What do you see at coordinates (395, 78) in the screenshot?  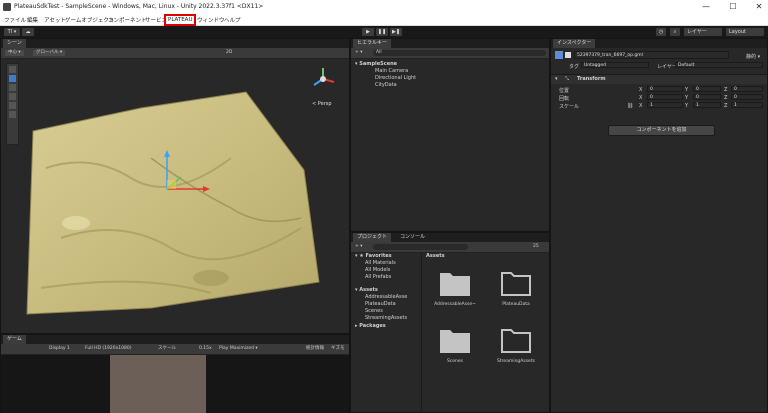 I see `hierarchy-item-directional-light: Directional Light` at bounding box center [395, 78].